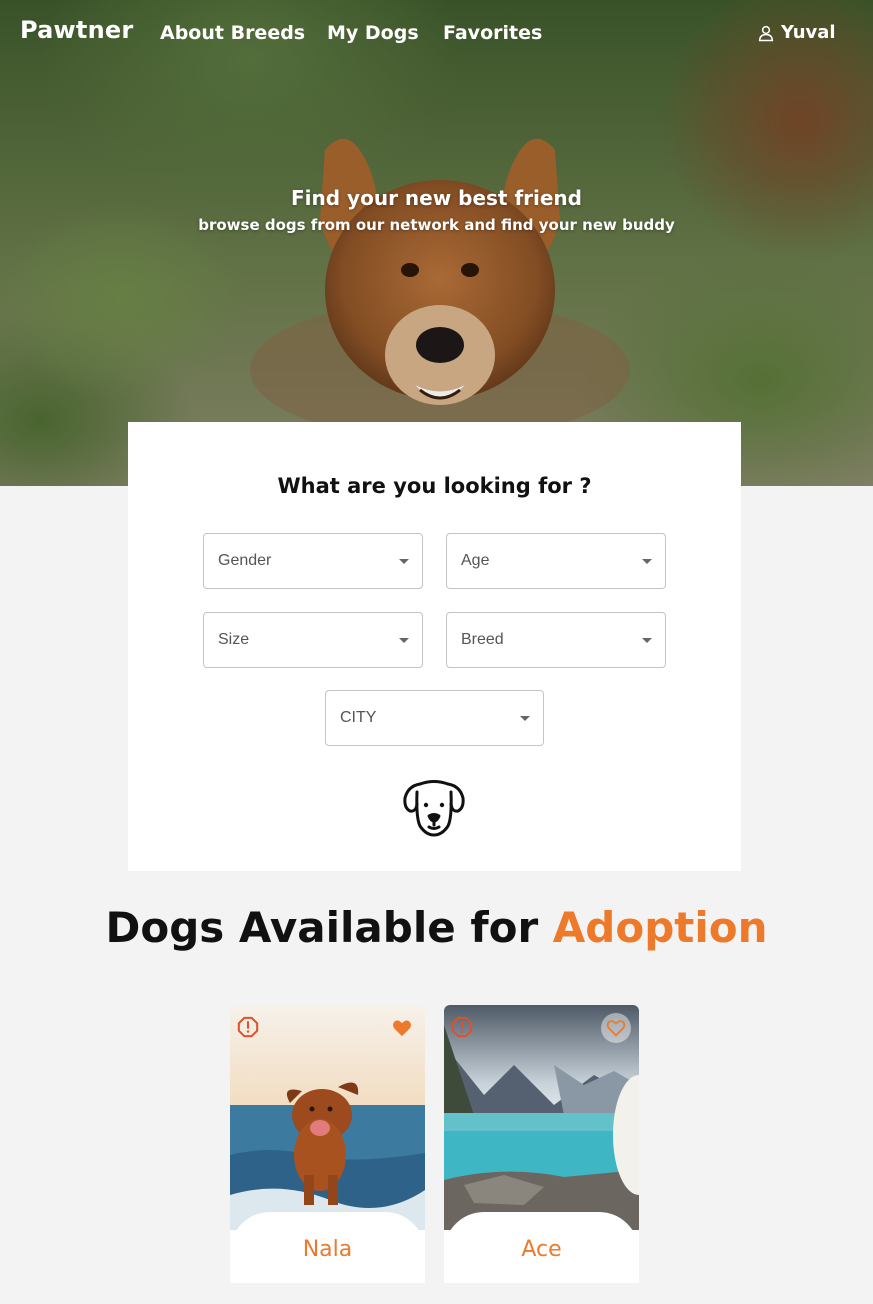  Describe the element at coordinates (232, 33) in the screenshot. I see `nav-link-about-breeds: About Breeds` at that location.